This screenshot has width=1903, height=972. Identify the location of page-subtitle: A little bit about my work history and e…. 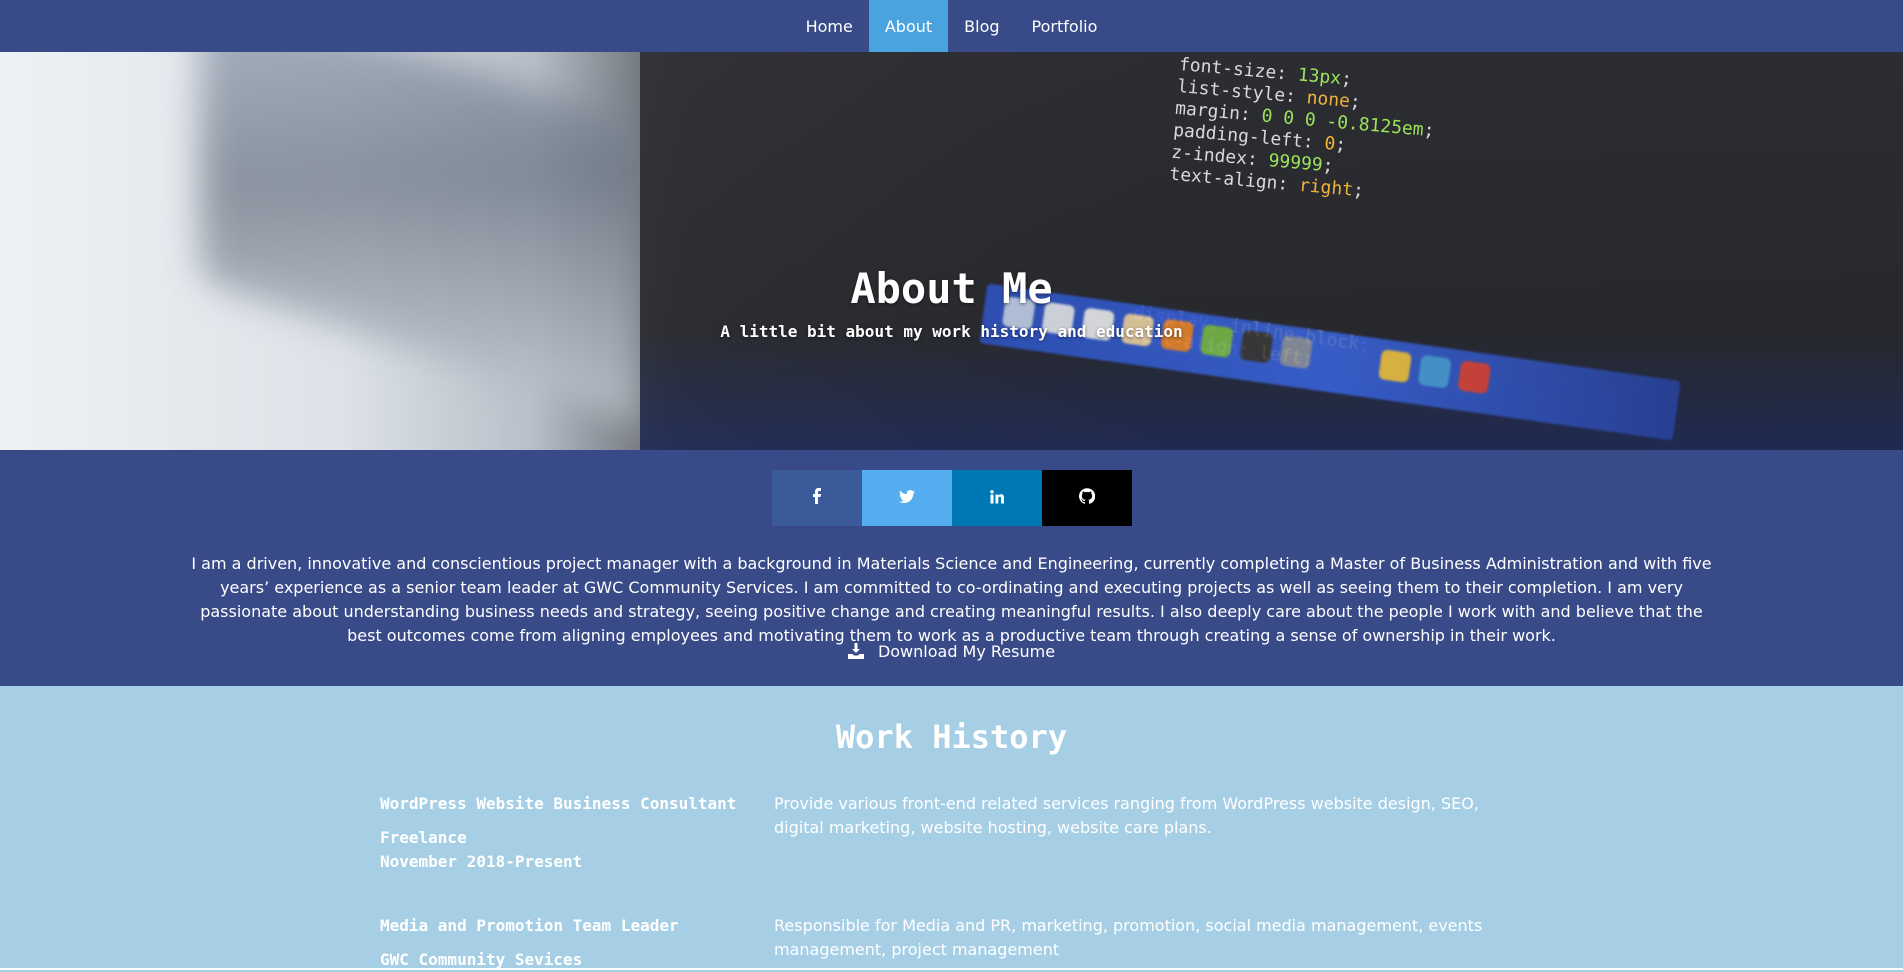
(951, 331).